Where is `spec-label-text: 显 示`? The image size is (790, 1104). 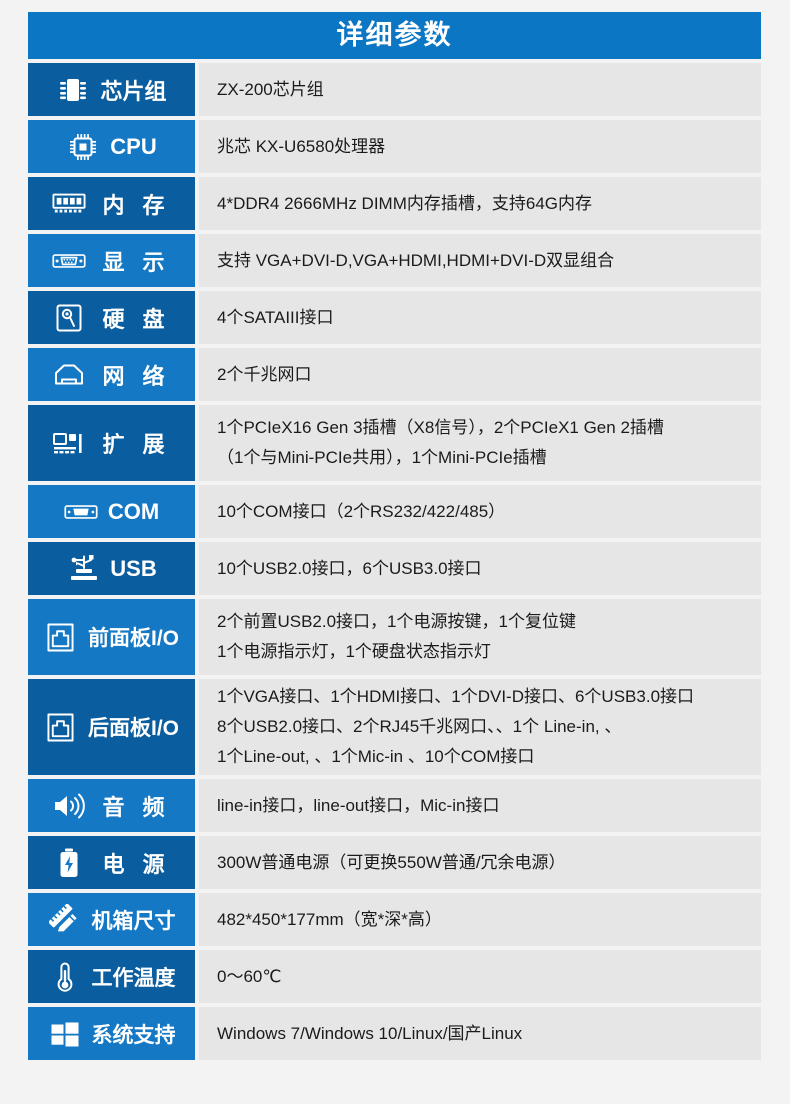 spec-label-text: 显 示 is located at coordinates (136, 262).